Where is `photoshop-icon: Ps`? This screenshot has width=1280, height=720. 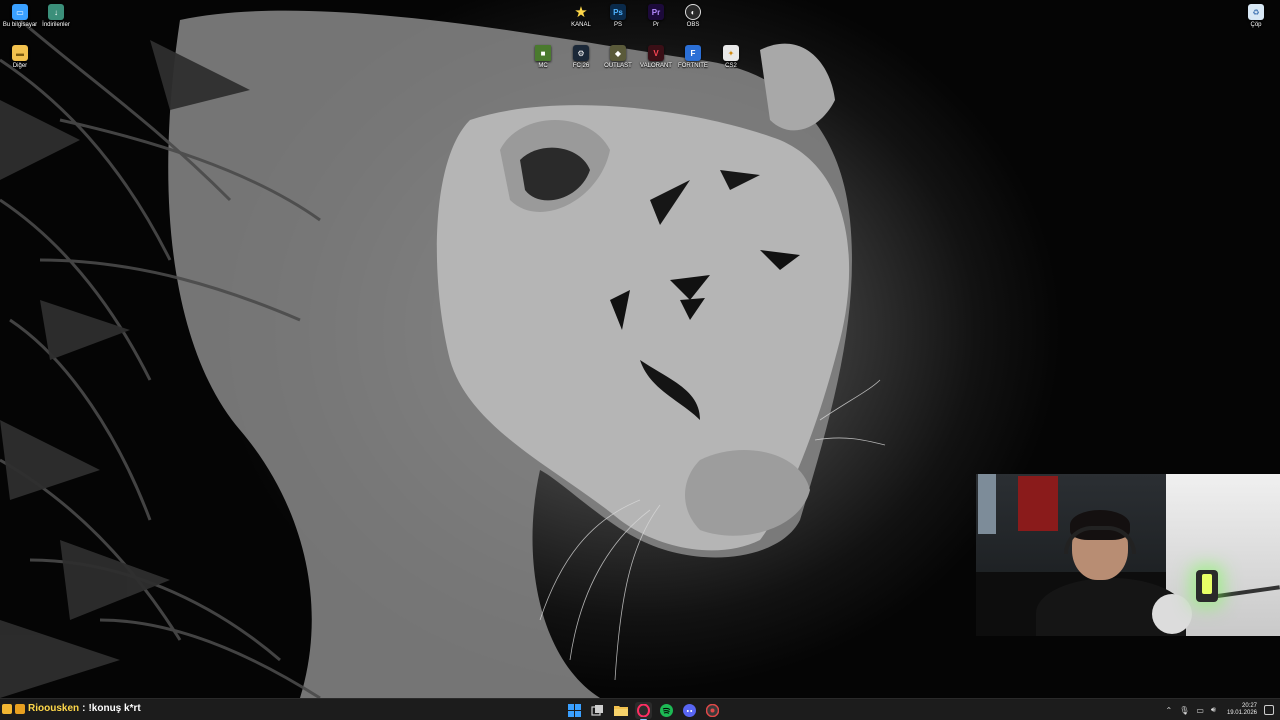
photoshop-icon: Ps is located at coordinates (618, 12).